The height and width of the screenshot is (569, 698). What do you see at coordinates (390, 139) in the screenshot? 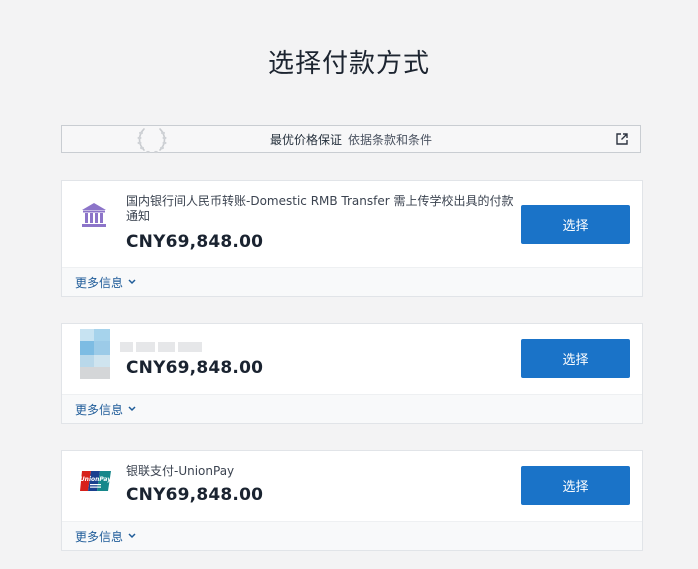
I see `guarantee-terms-link: 依据条款和条件` at bounding box center [390, 139].